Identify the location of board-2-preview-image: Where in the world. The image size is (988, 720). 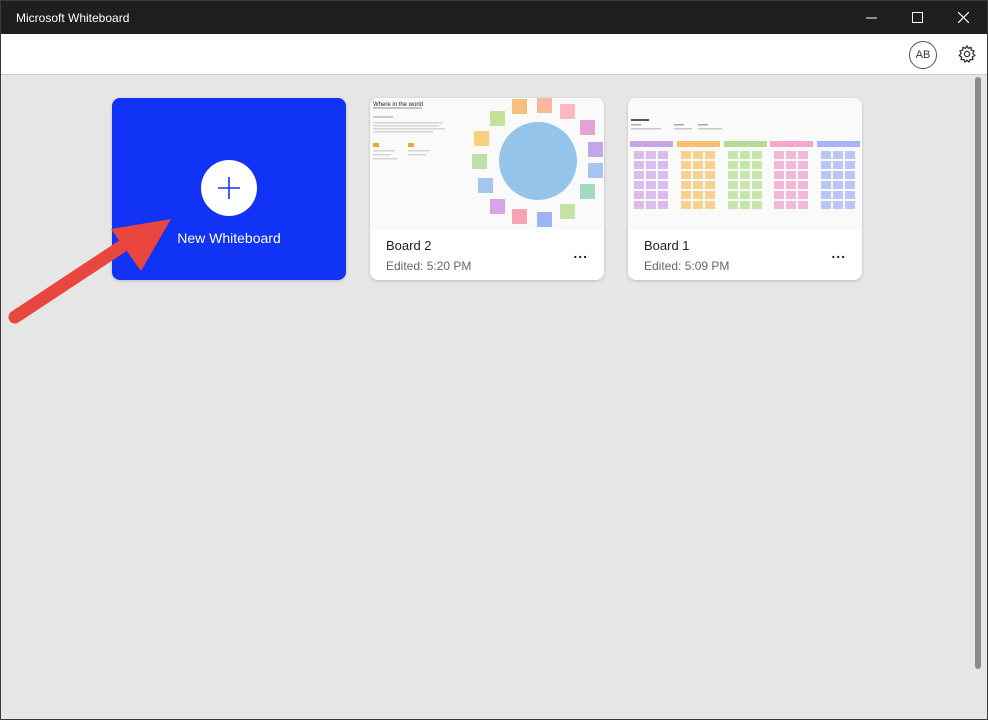
(488, 162).